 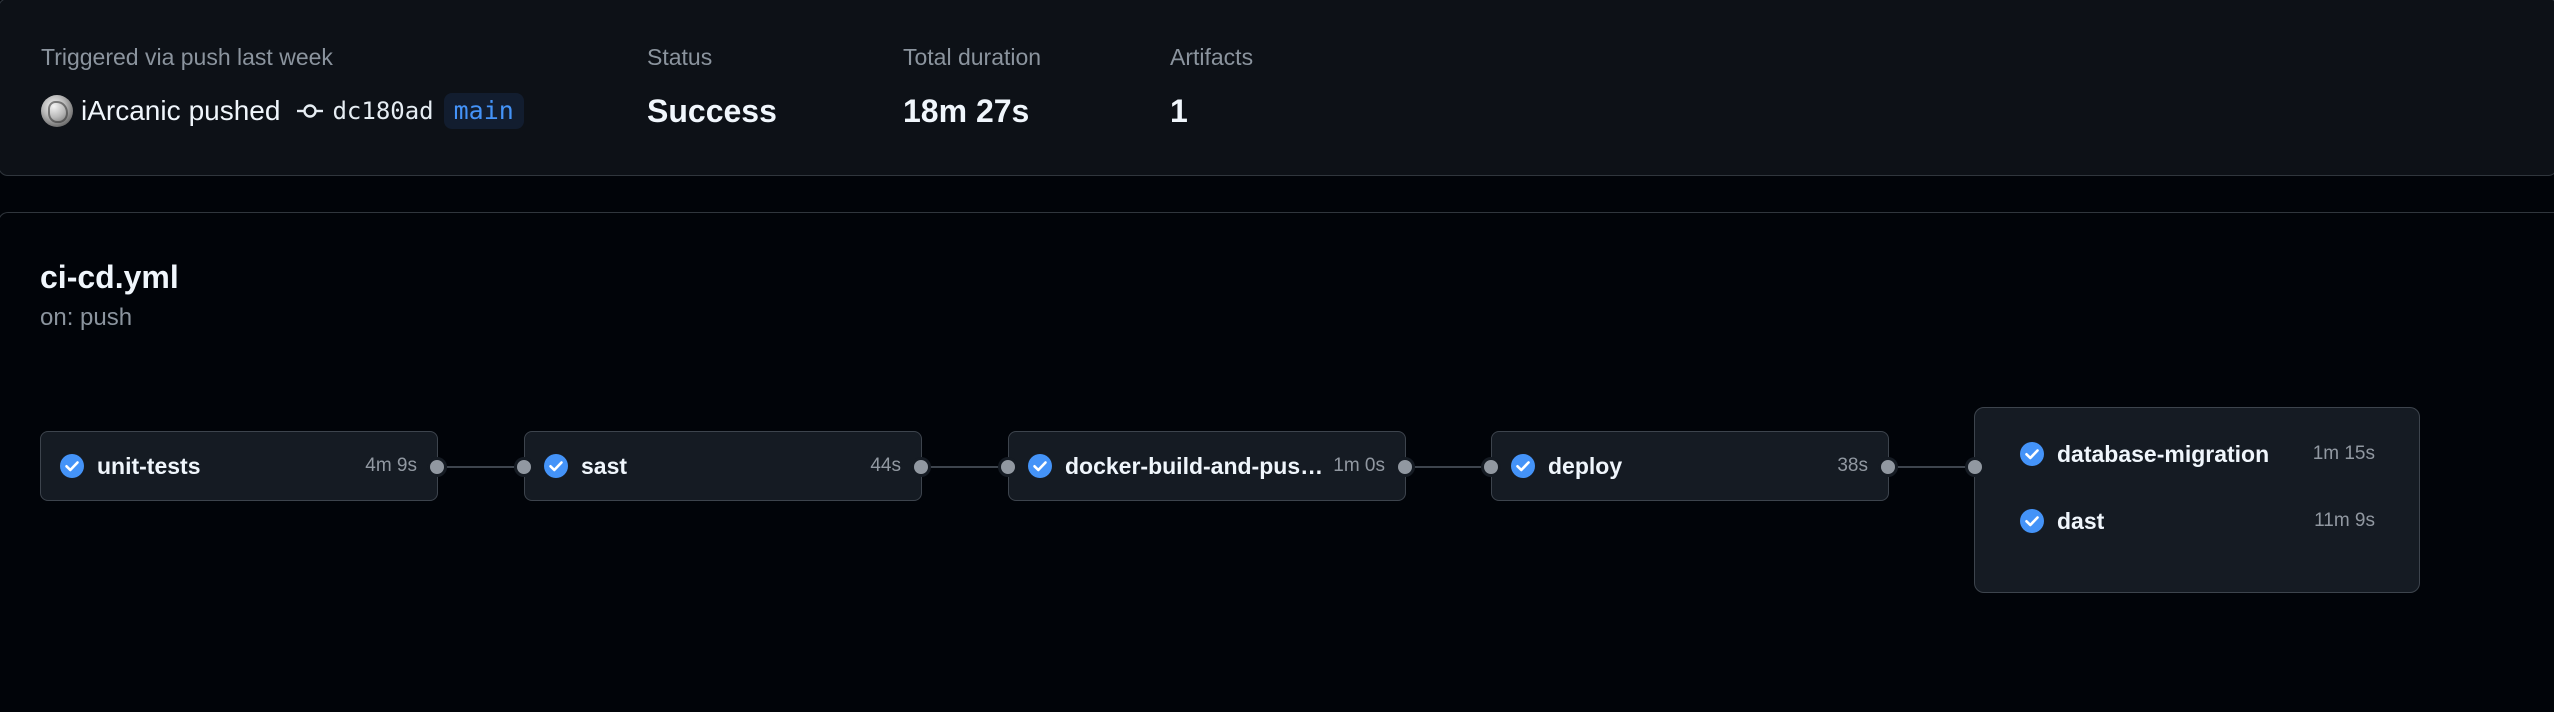 What do you see at coordinates (57, 111) in the screenshot?
I see `avatar` at bounding box center [57, 111].